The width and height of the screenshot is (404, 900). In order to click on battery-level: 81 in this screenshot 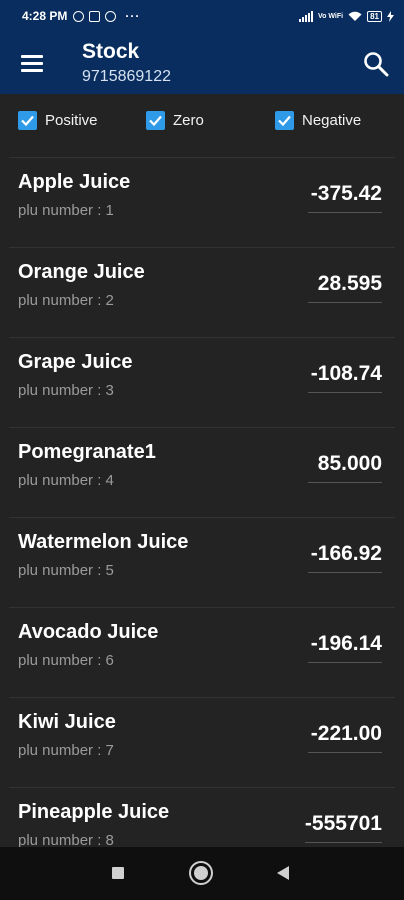, I will do `click(374, 16)`.